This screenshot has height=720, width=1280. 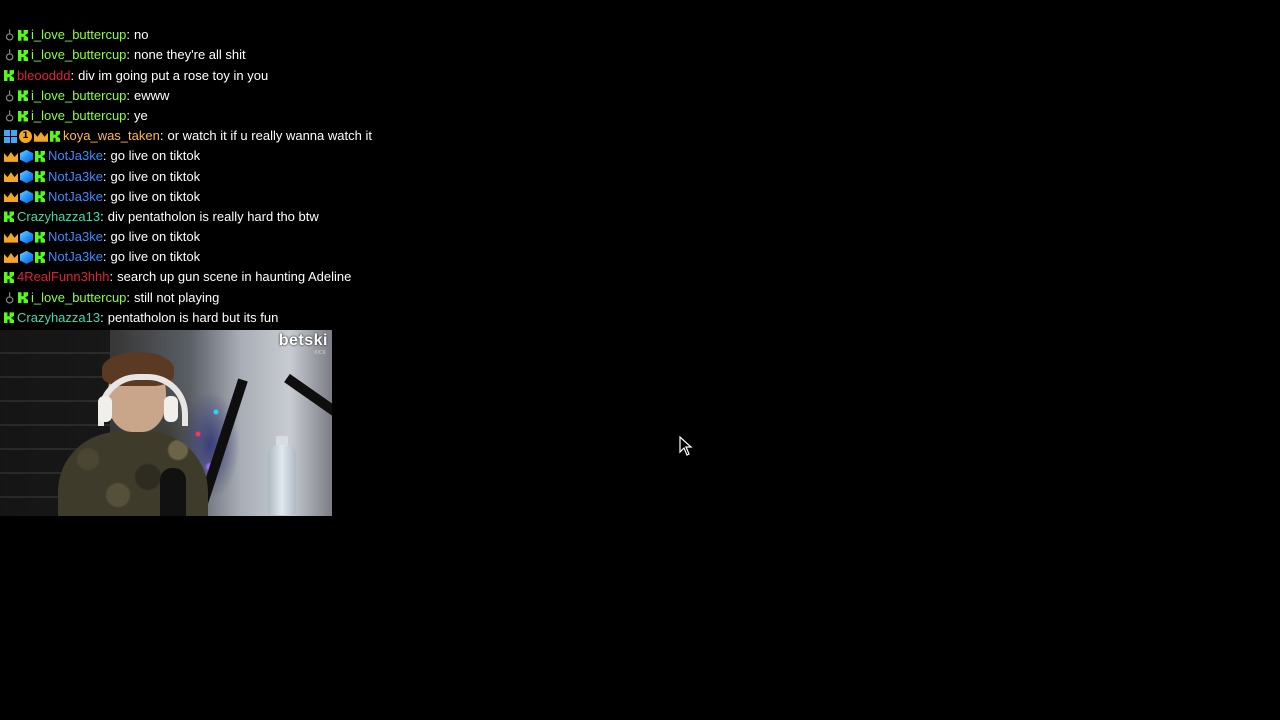 I want to click on microphone, so click(x=173, y=492).